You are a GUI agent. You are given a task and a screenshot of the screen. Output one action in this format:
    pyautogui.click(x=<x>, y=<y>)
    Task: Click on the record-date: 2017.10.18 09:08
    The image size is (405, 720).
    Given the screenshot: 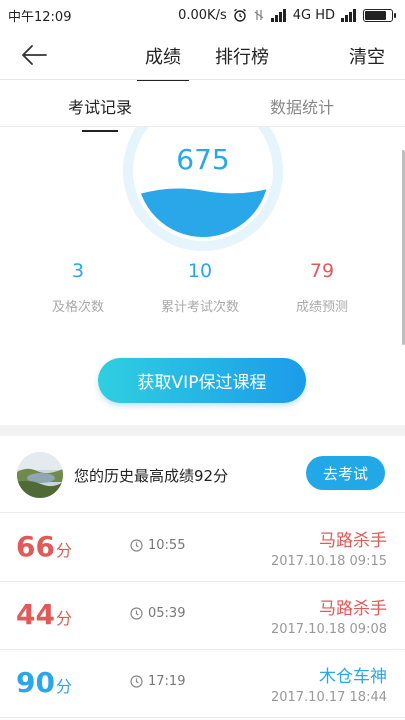 What is the action you would take?
    pyautogui.click(x=328, y=629)
    